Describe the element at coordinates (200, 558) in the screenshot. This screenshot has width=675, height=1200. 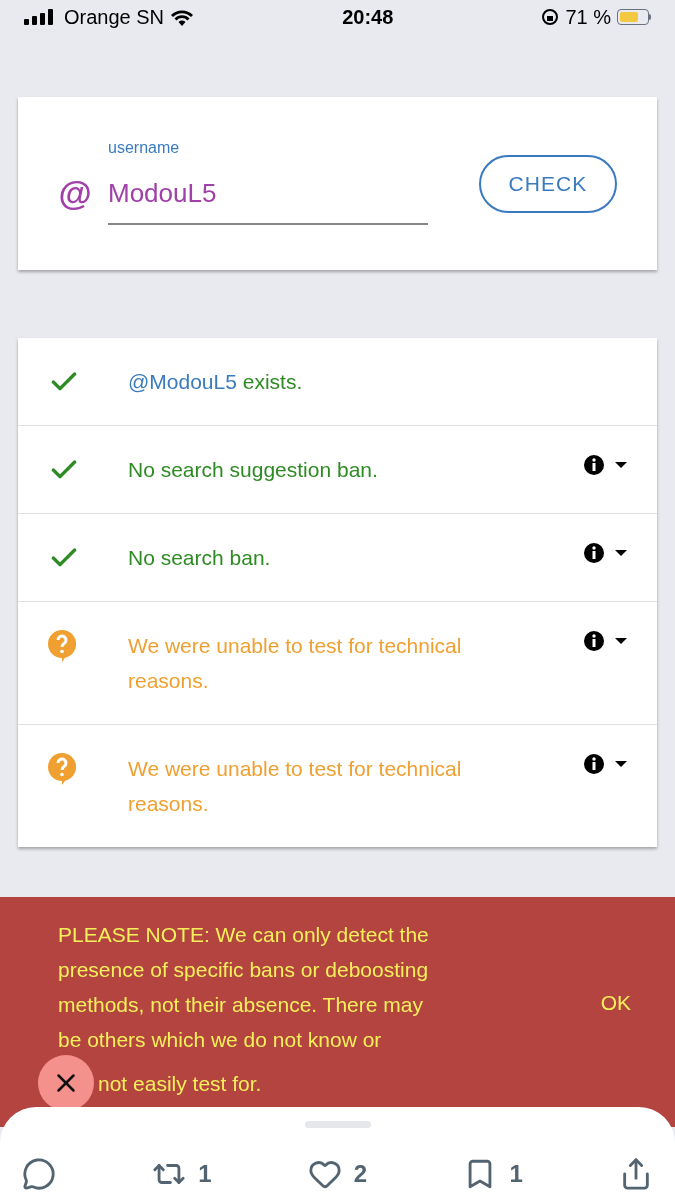
I see `result-text: No search ban.` at that location.